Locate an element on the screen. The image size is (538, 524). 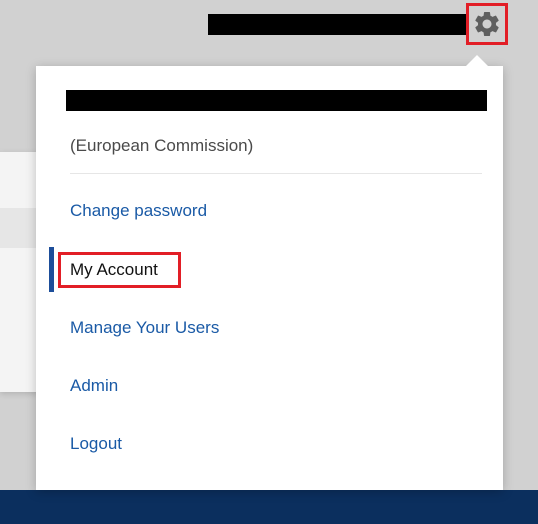
footer-bar is located at coordinates (269, 507).